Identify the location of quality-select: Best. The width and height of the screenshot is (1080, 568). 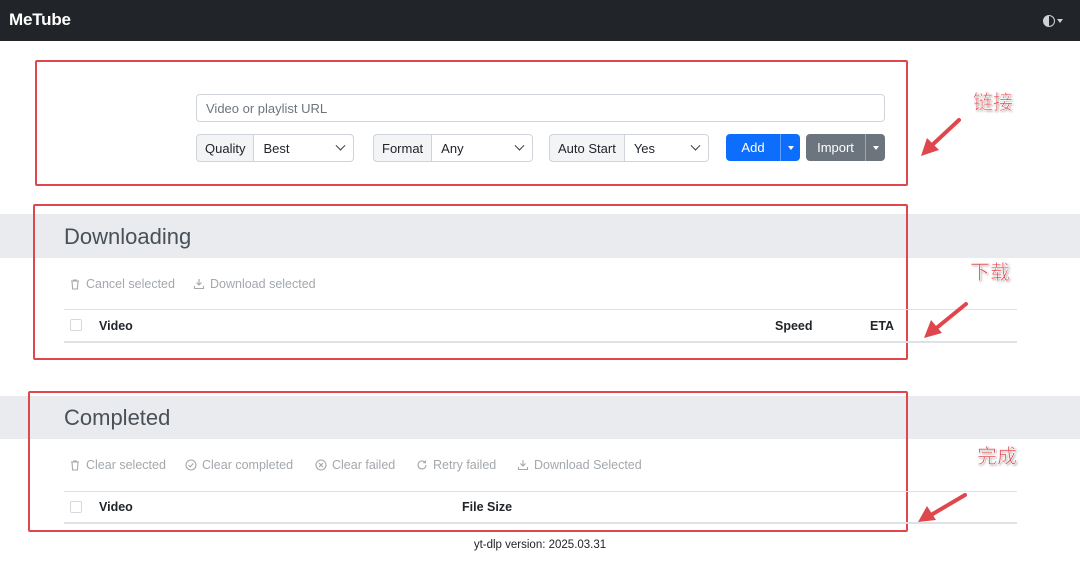
(304, 148).